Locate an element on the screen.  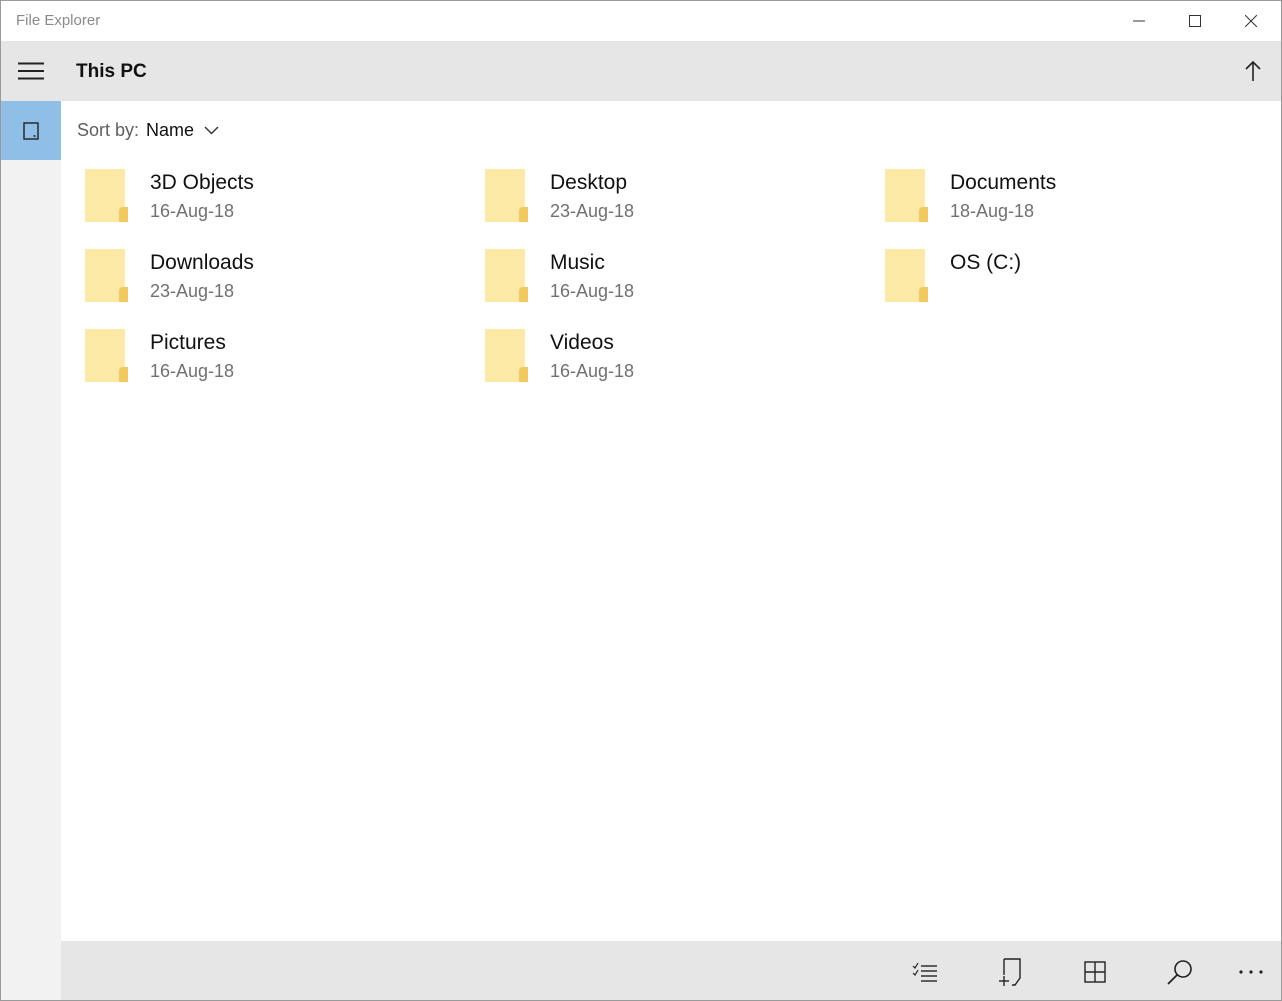
item-name: 3D Objects is located at coordinates (202, 182).